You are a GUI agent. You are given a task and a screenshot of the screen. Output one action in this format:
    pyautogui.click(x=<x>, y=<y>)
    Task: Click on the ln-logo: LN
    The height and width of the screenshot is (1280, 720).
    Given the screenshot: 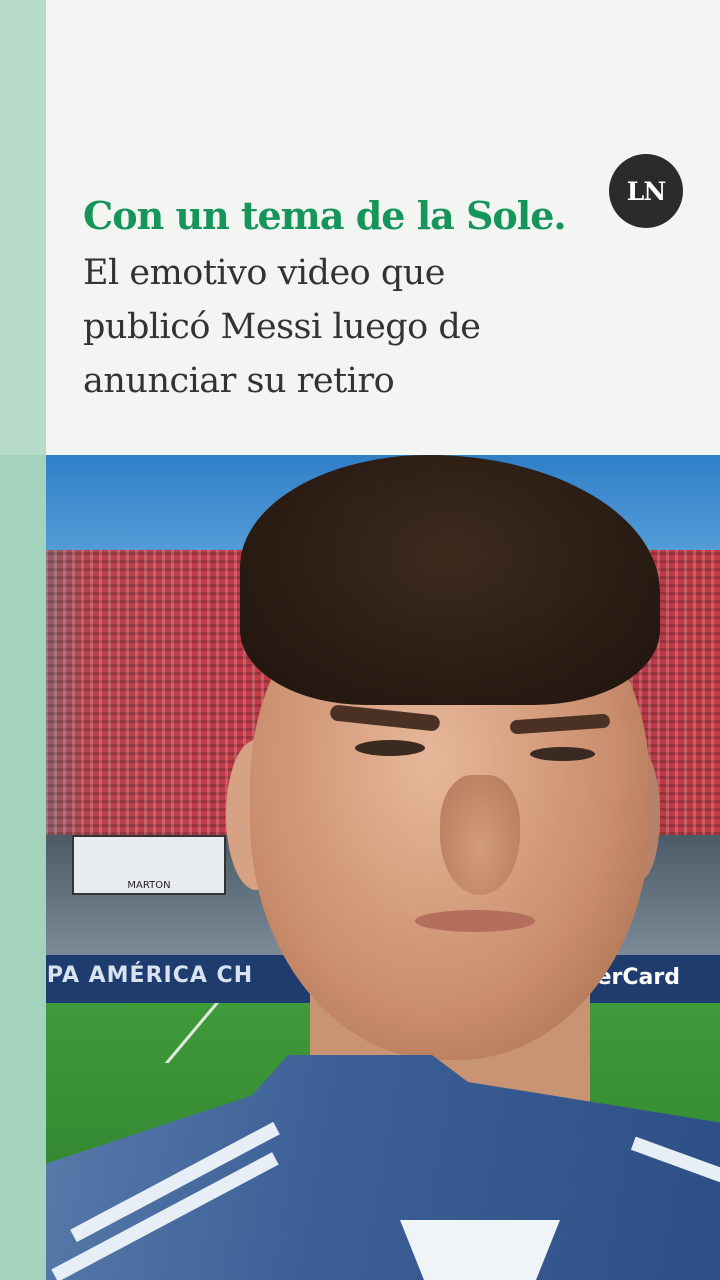 What is the action you would take?
    pyautogui.click(x=646, y=191)
    